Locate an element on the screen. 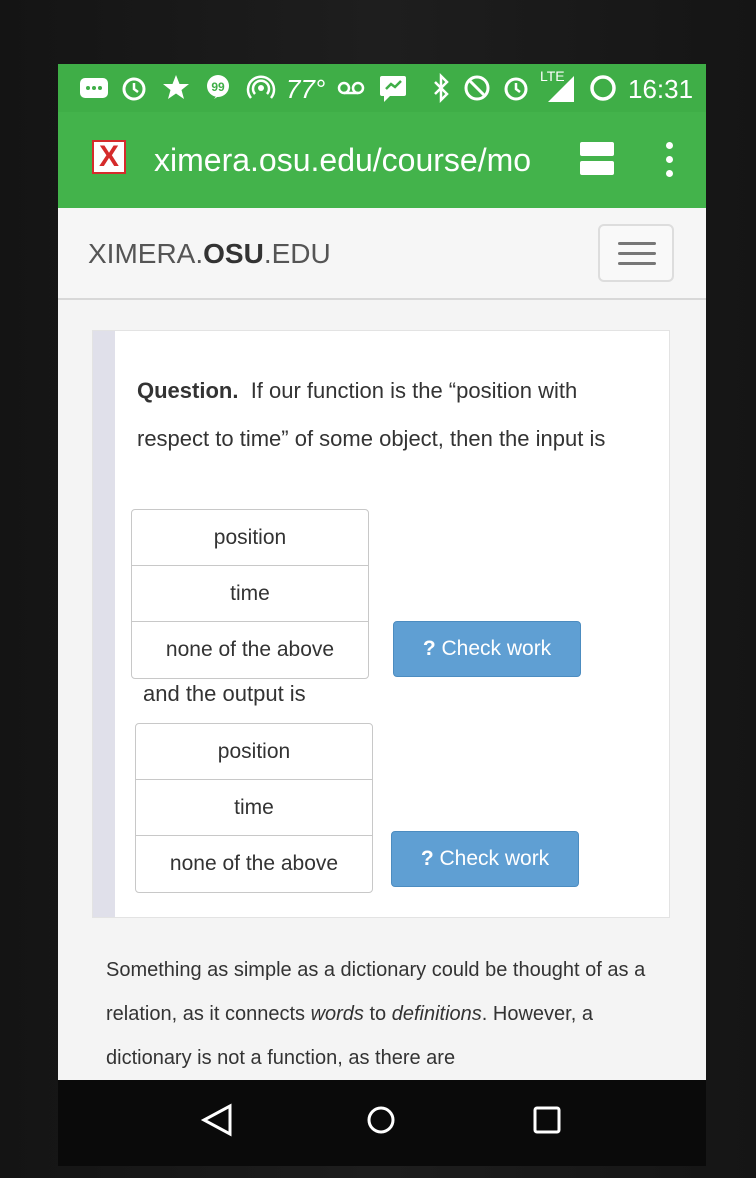 The image size is (756, 1178). blocked-icon is located at coordinates (477, 88).